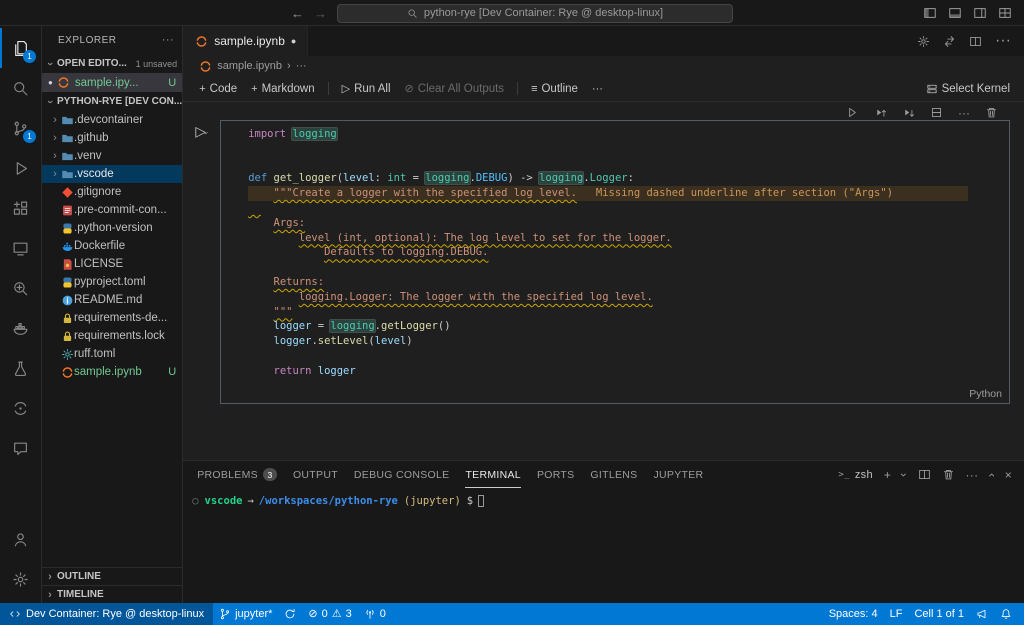  I want to click on activity-item-testing, so click(20, 368).